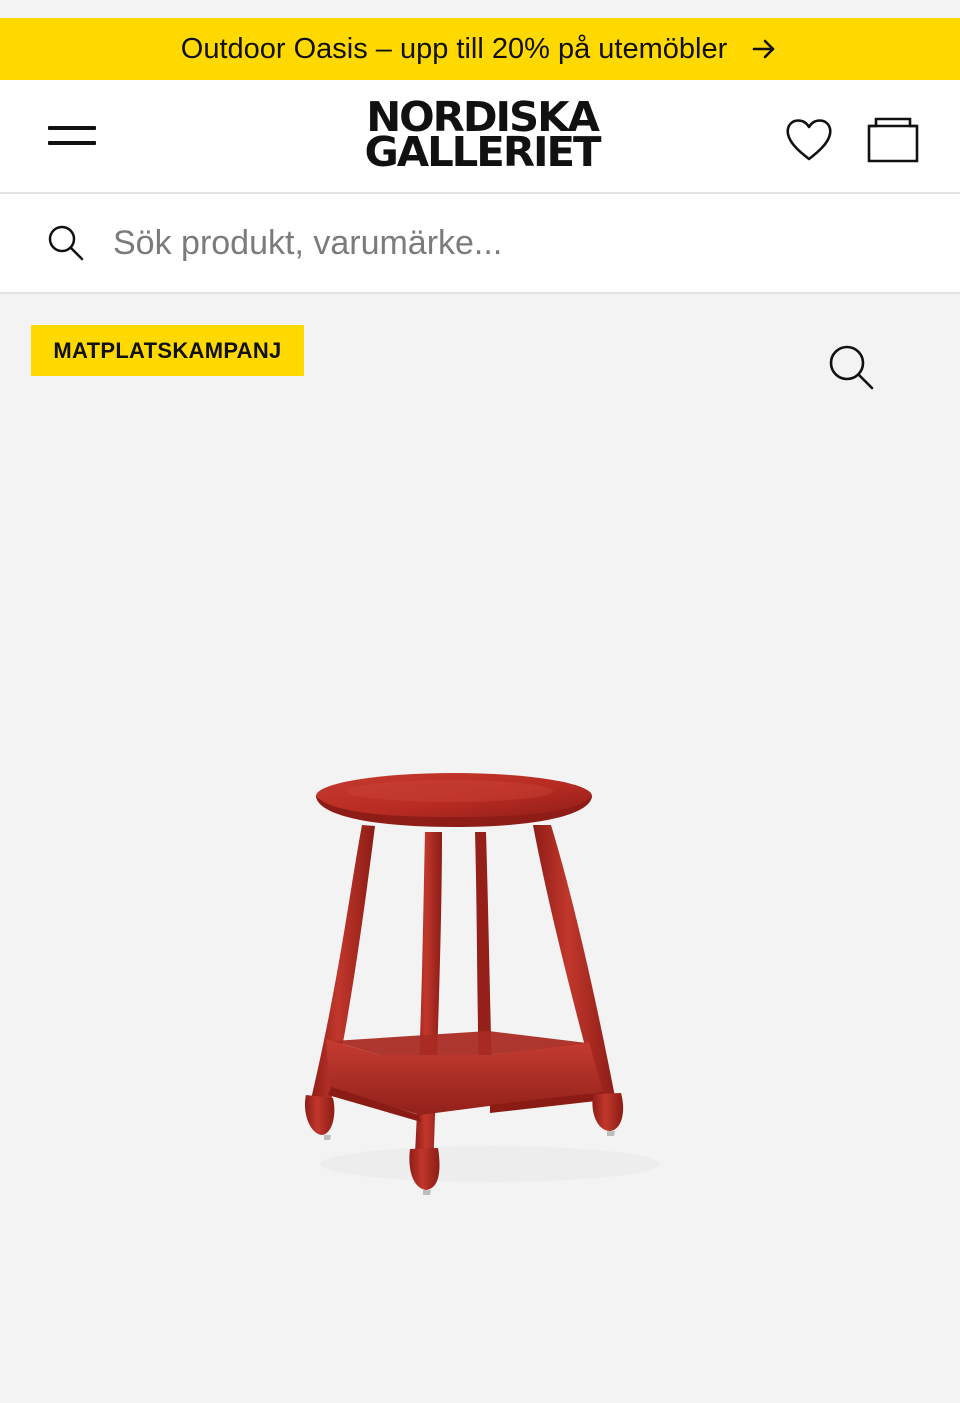  What do you see at coordinates (809, 140) in the screenshot?
I see `heart-icon` at bounding box center [809, 140].